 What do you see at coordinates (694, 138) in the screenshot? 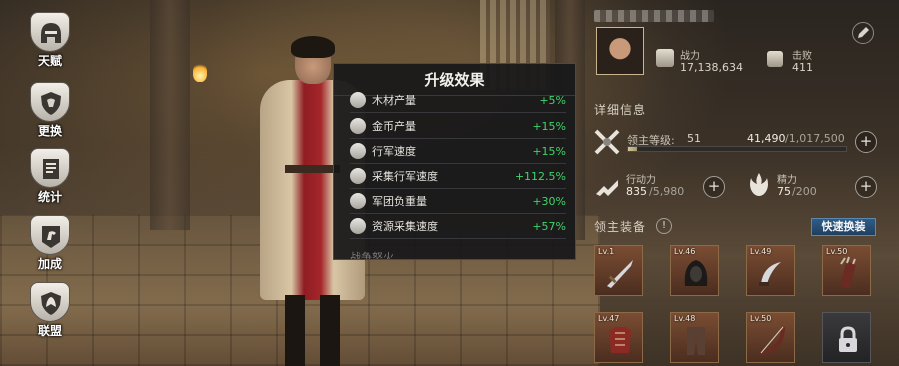
I see `lord-level-value: 51` at bounding box center [694, 138].